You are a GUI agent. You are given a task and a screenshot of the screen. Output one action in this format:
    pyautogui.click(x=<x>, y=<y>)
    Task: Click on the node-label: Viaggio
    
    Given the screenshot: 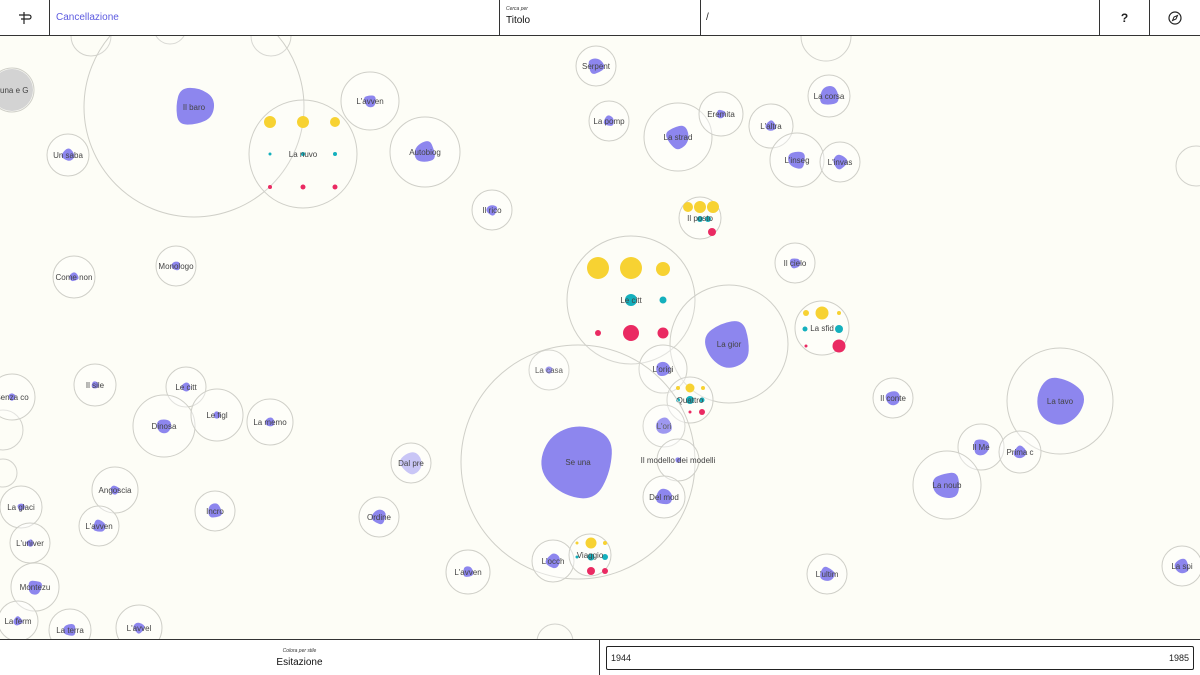 What is the action you would take?
    pyautogui.click(x=590, y=555)
    